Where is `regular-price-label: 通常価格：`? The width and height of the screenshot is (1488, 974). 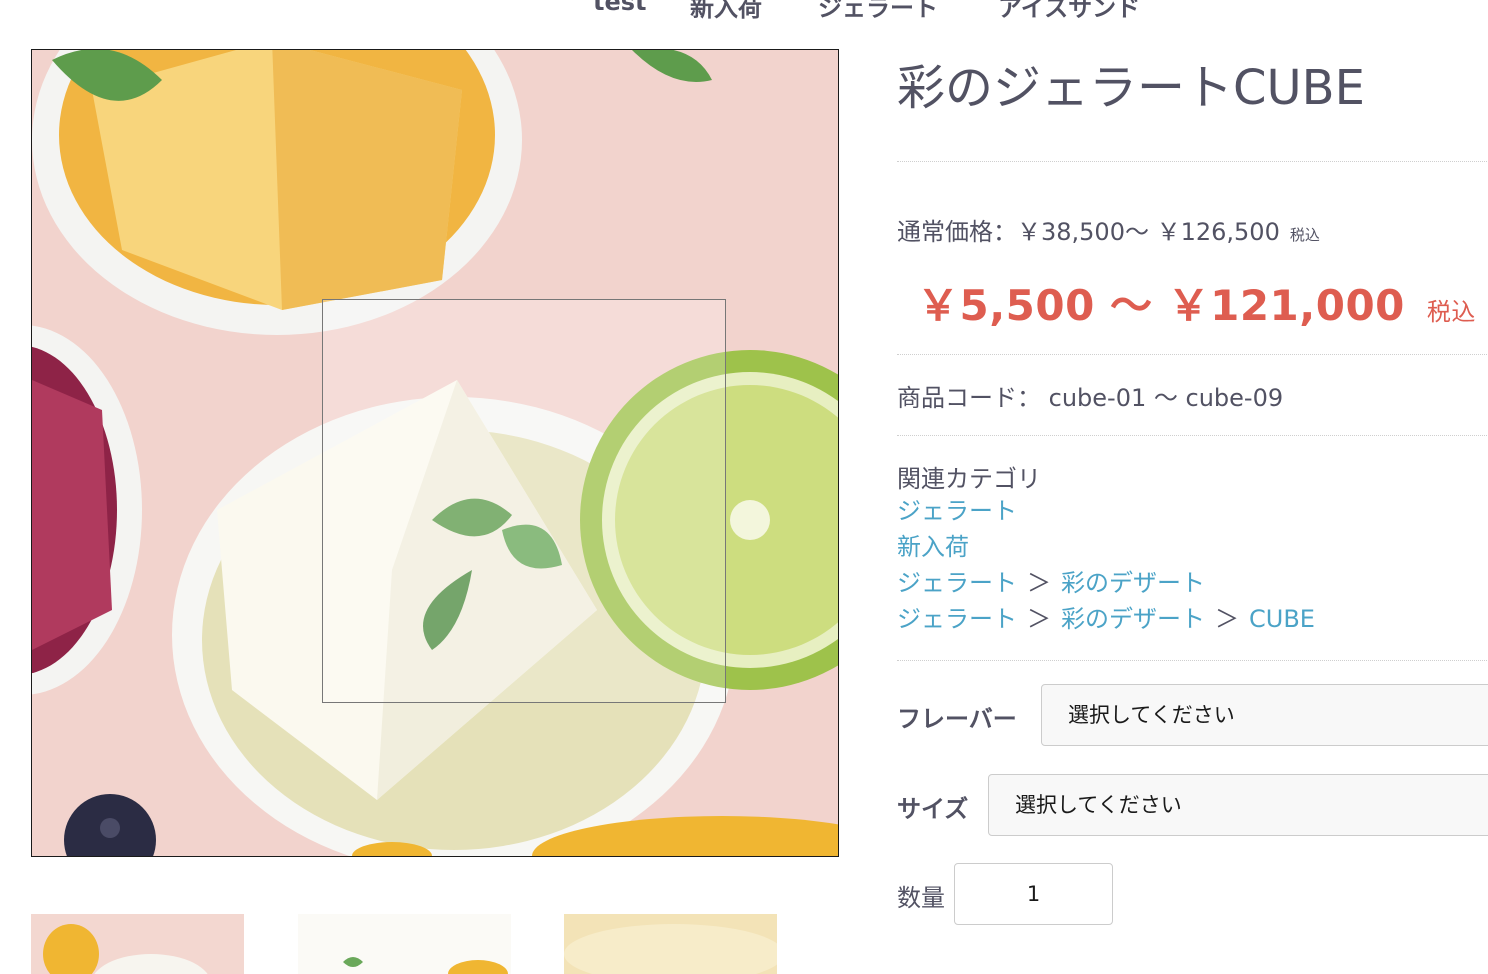
regular-price-label: 通常価格： is located at coordinates (957, 232).